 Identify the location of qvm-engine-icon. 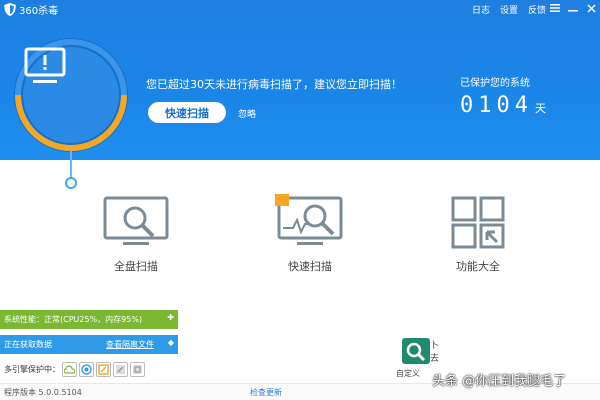
(86, 369).